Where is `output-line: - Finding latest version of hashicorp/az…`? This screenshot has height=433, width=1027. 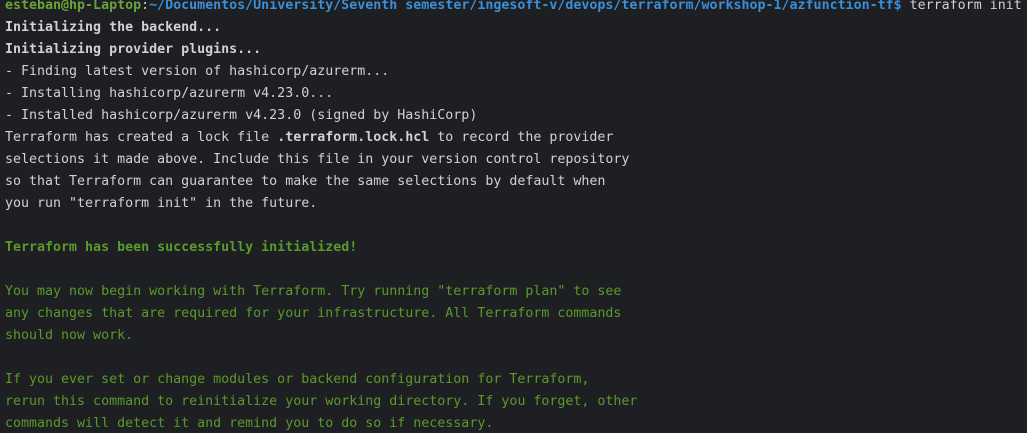
output-line: - Finding latest version of hashicorp/az… is located at coordinates (197, 71).